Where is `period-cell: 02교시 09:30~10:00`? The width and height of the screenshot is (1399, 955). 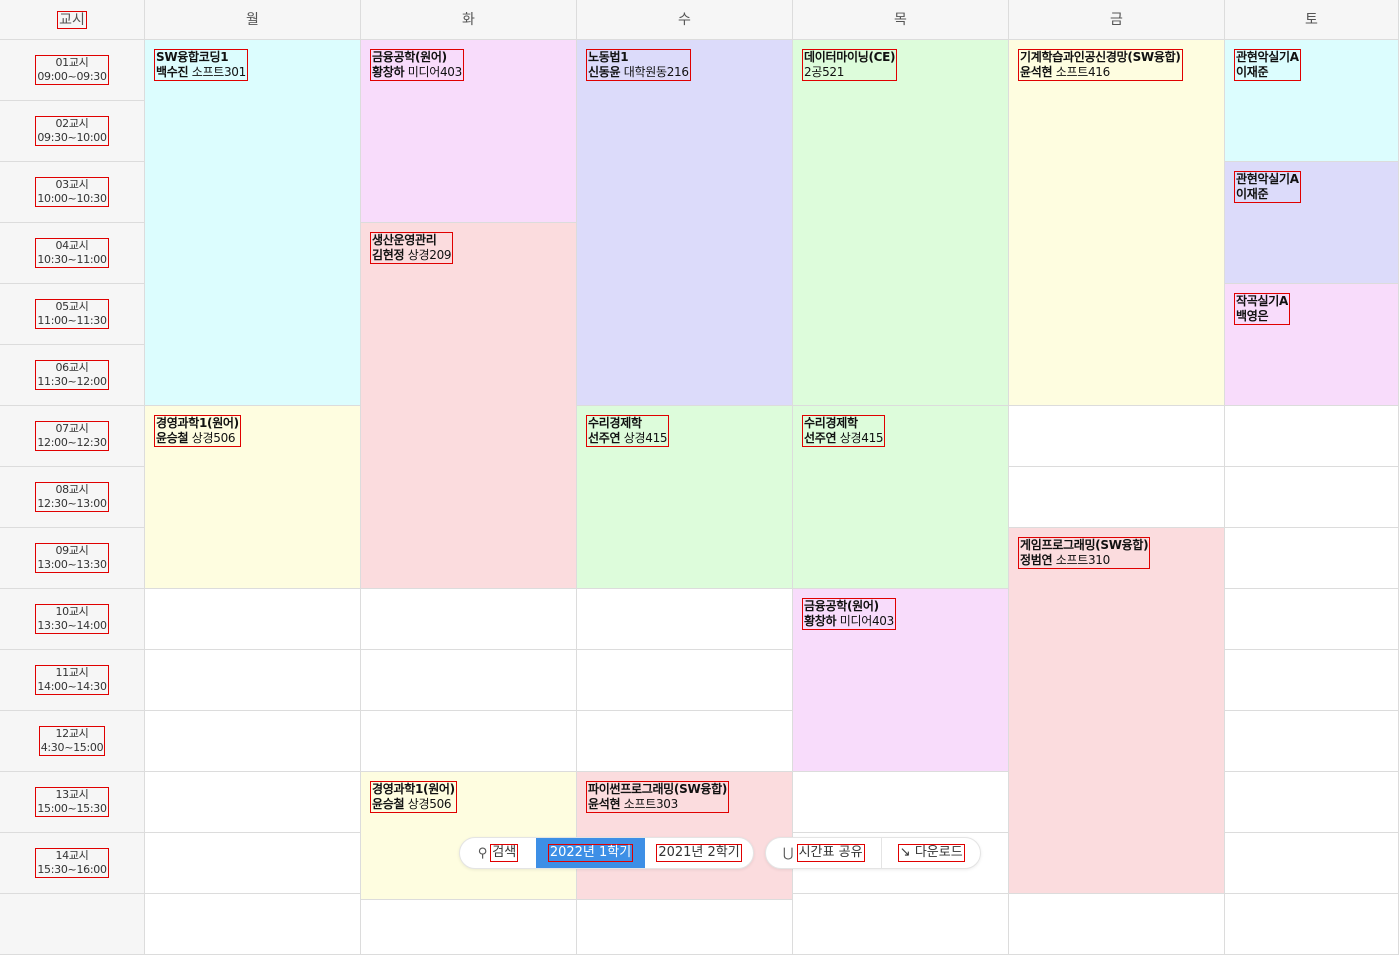
period-cell: 02교시 09:30~10:00 is located at coordinates (72, 131).